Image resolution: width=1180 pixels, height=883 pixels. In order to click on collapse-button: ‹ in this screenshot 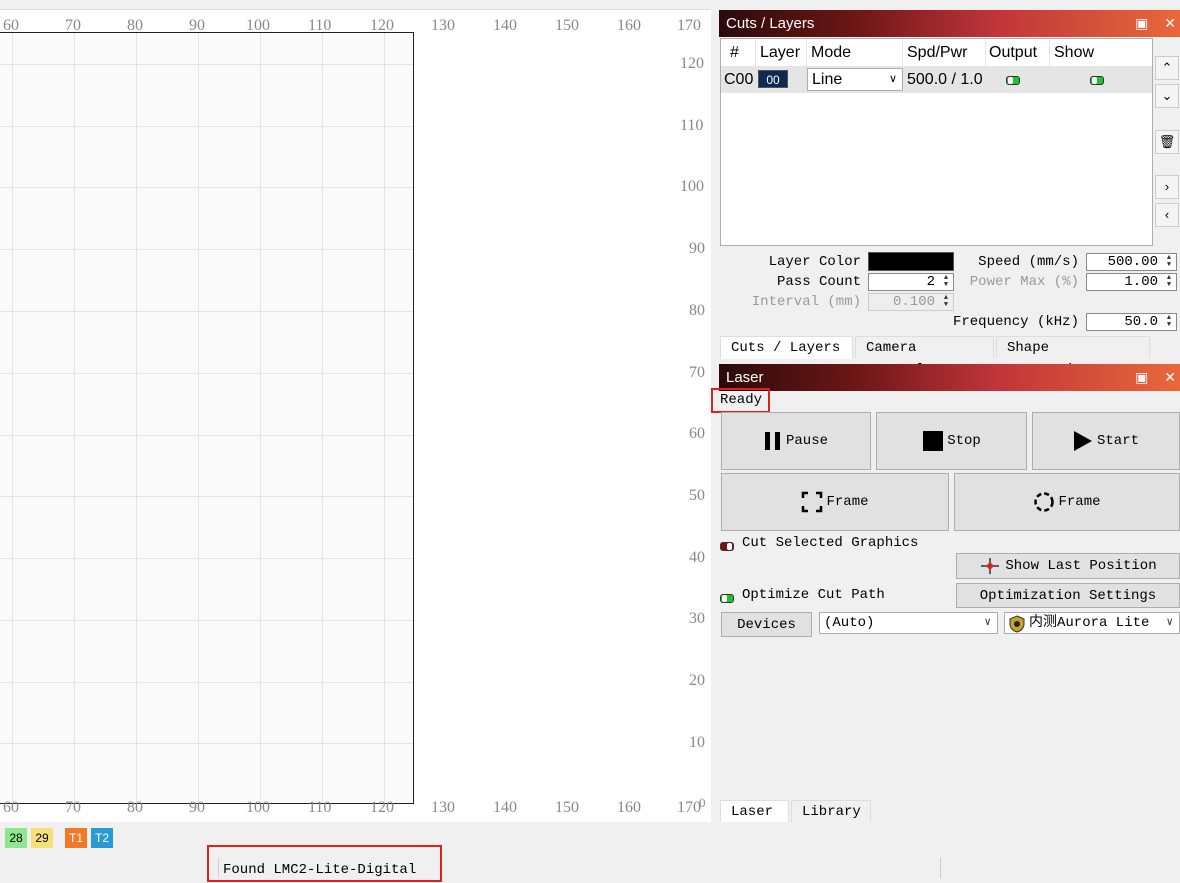, I will do `click(1167, 215)`.